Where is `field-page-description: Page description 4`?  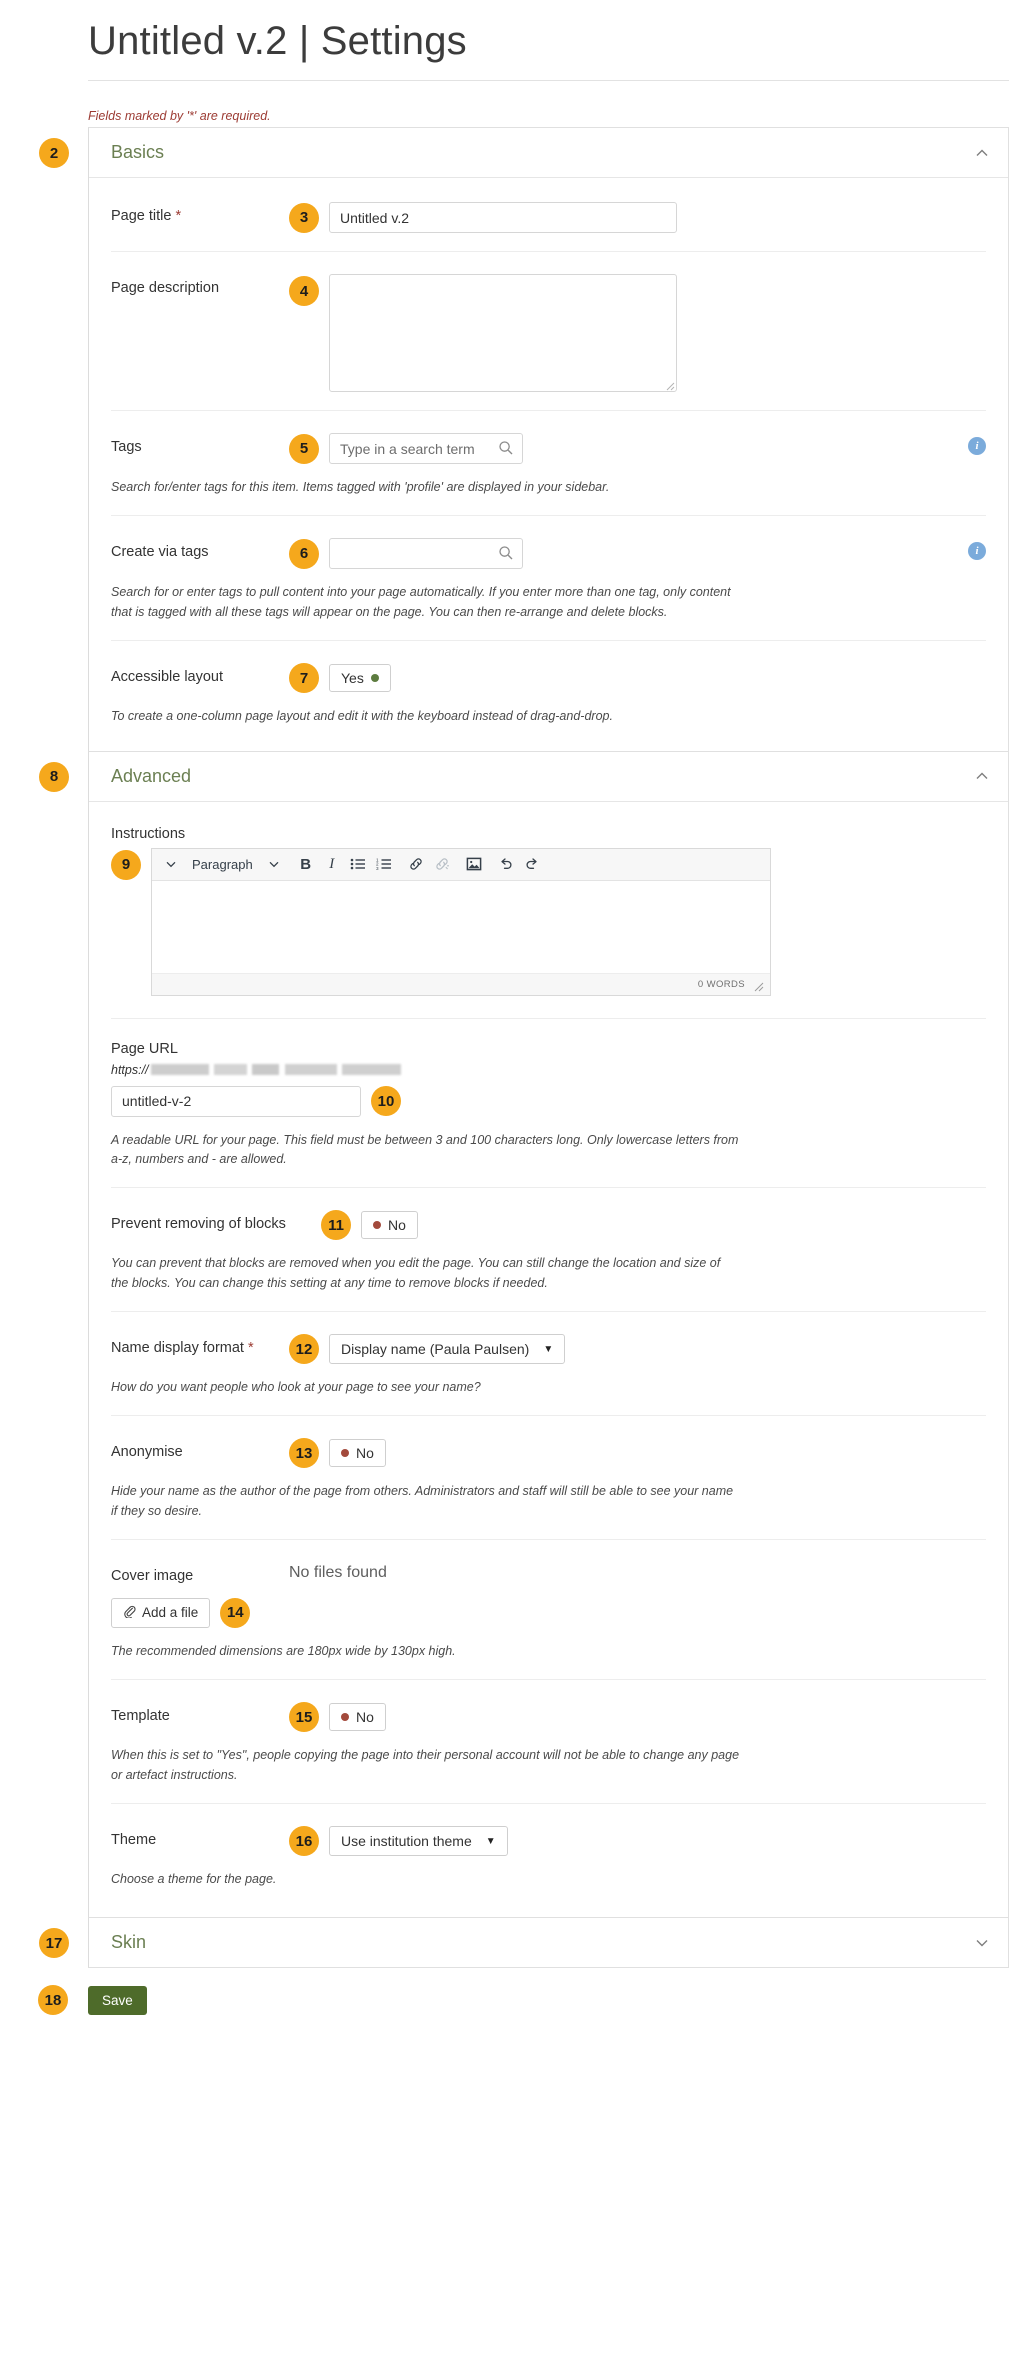
field-page-description: Page description 4 is located at coordinates (548, 330).